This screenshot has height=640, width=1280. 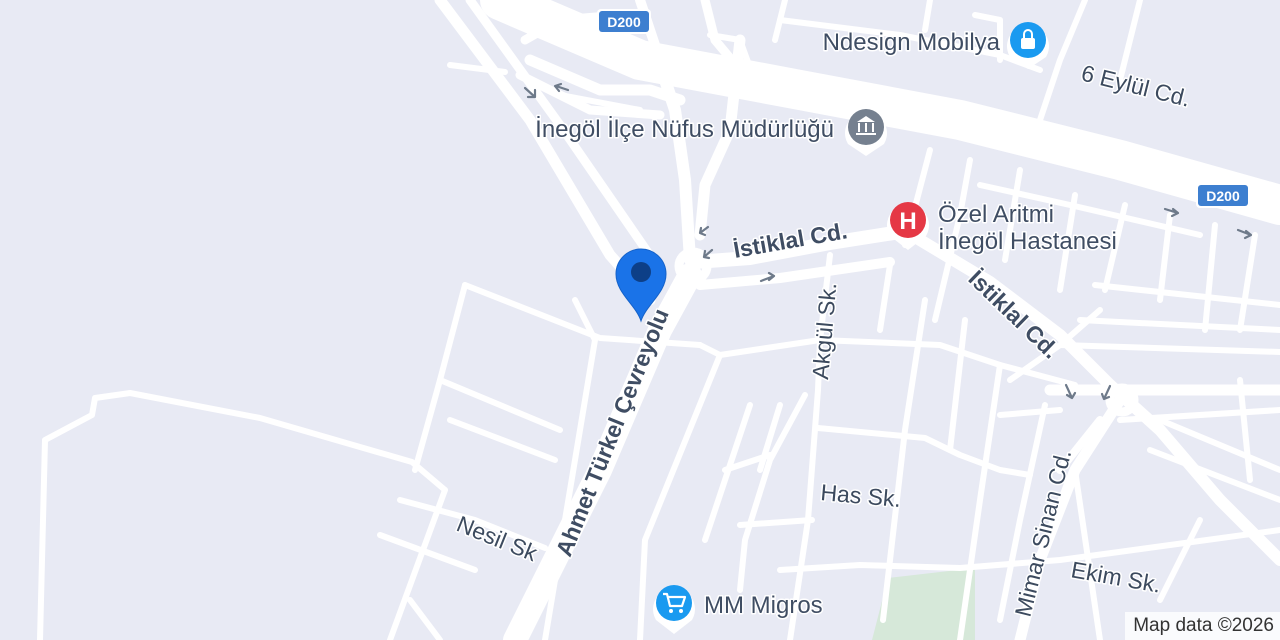 I want to click on poi-label-inegol-ilce-nufus-mudurlugu: İnegöl İlçe Nüfus Müdürlüğü, so click(x=684, y=129).